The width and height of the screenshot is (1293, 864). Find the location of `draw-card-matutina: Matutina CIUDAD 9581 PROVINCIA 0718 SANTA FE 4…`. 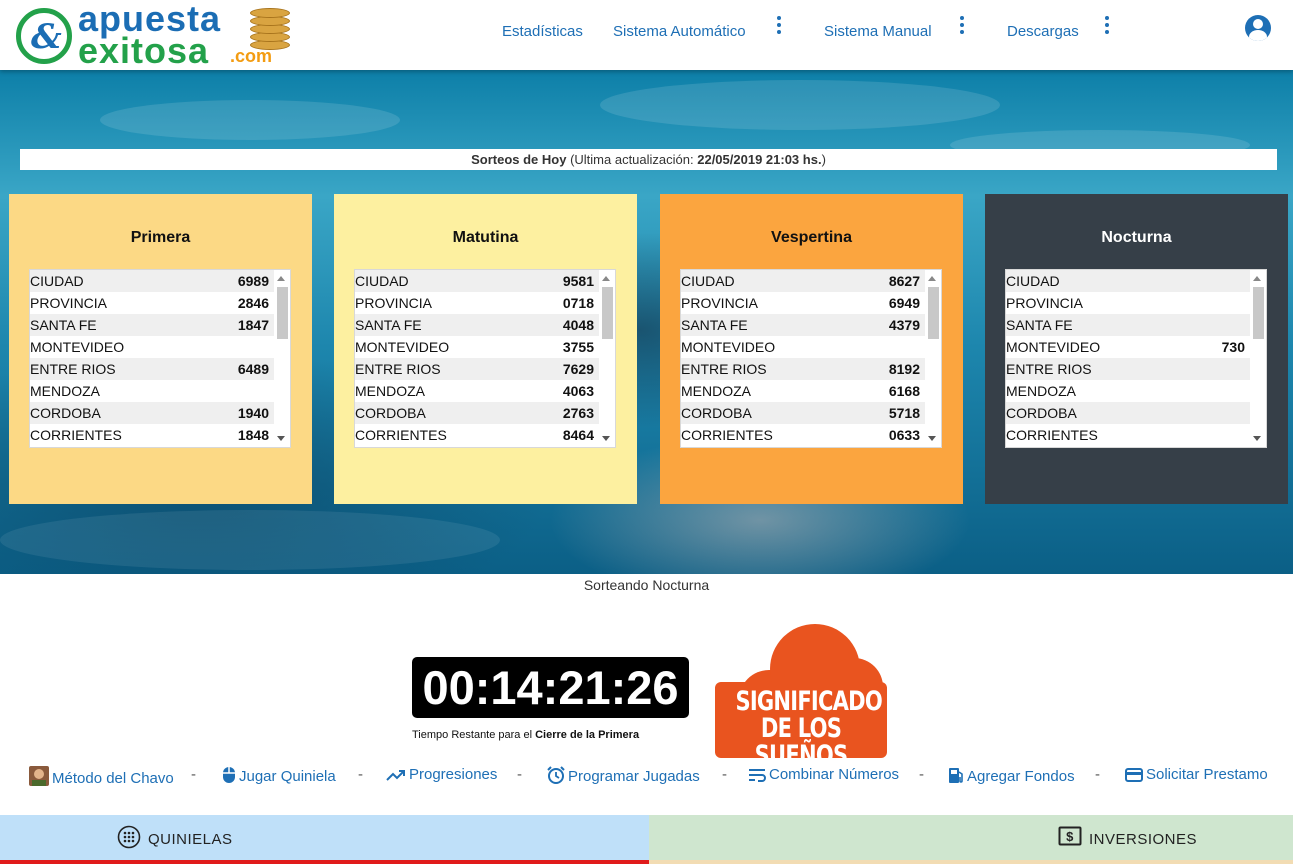

draw-card-matutina: Matutina CIUDAD 9581 PROVINCIA 0718 SANTA FE 4… is located at coordinates (485, 349).